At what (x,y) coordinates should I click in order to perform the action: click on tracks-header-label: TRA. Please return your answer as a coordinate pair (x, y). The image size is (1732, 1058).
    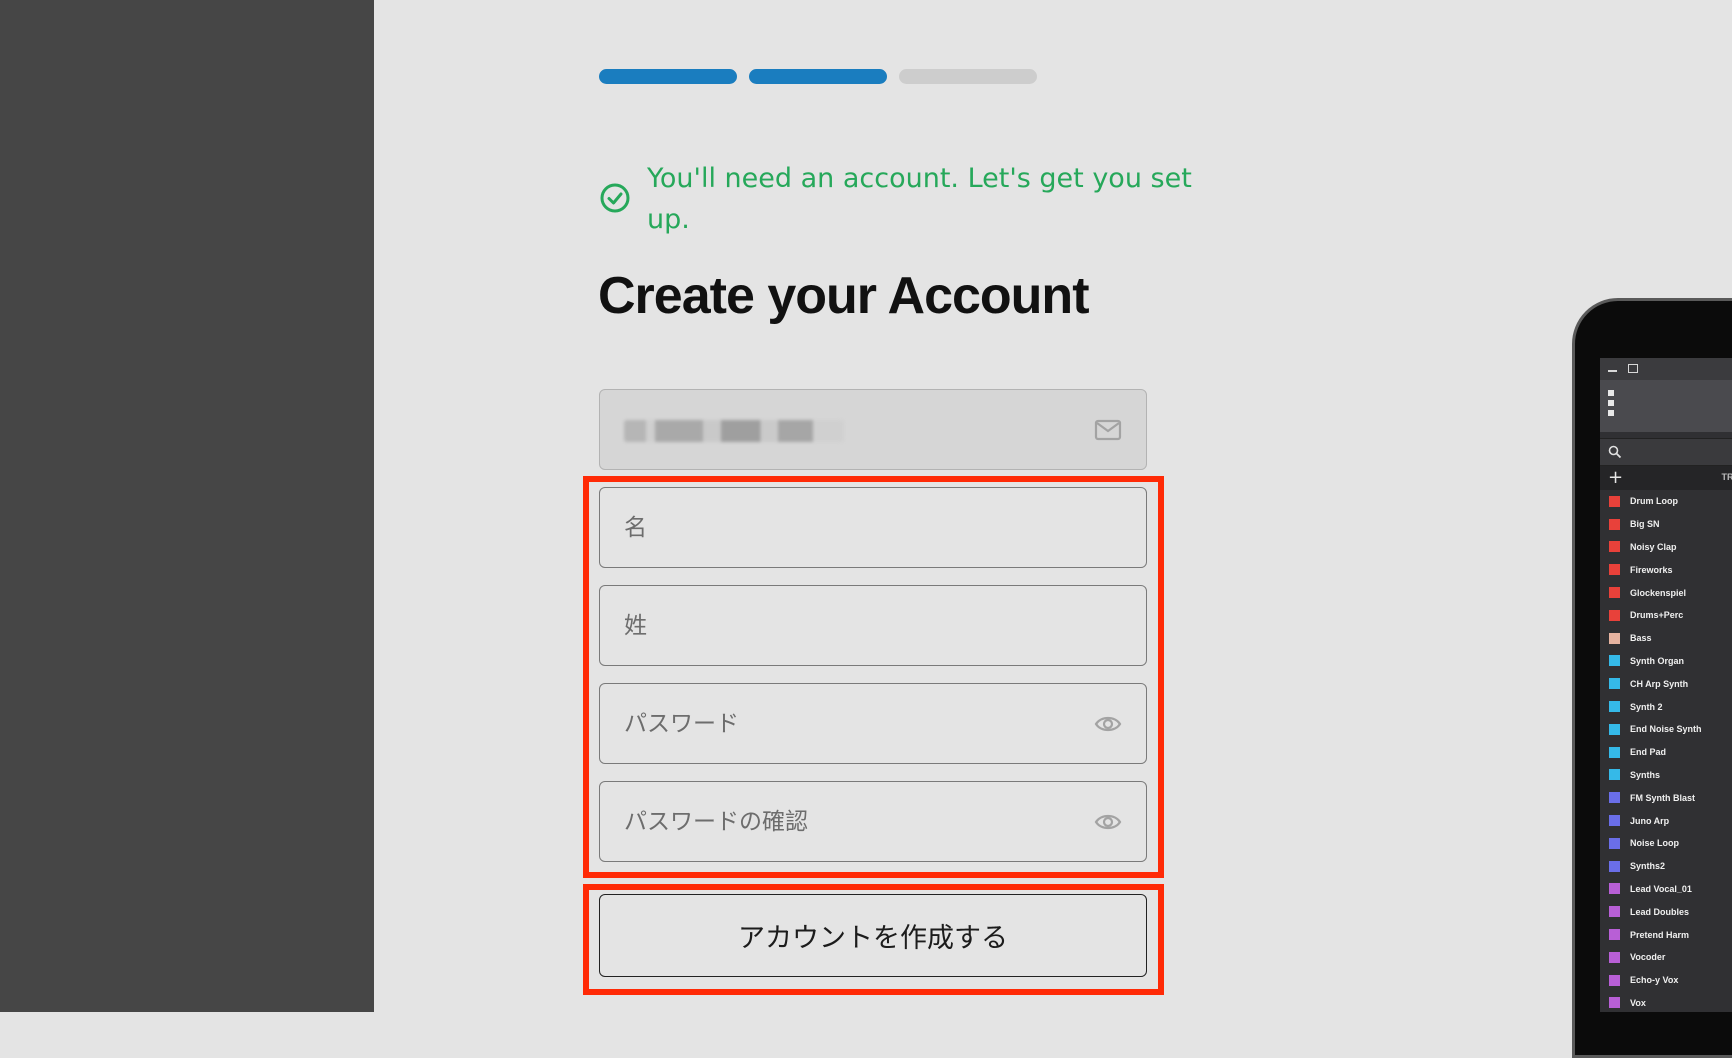
    Looking at the image, I should click on (1727, 477).